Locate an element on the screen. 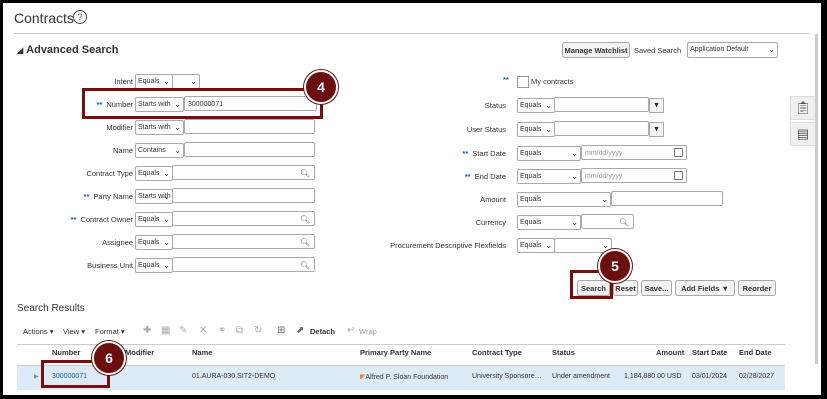 The image size is (827, 399). column-header-start-date: Start Date is located at coordinates (709, 352).